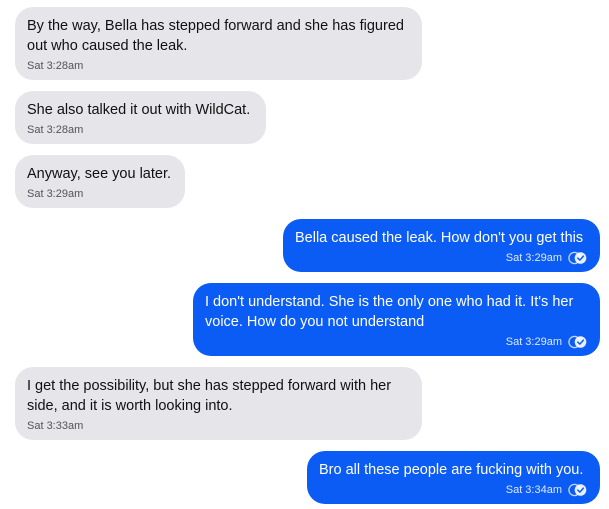 The image size is (609, 509). Describe the element at coordinates (218, 426) in the screenshot. I see `message-meta: Sat 3:33am` at that location.